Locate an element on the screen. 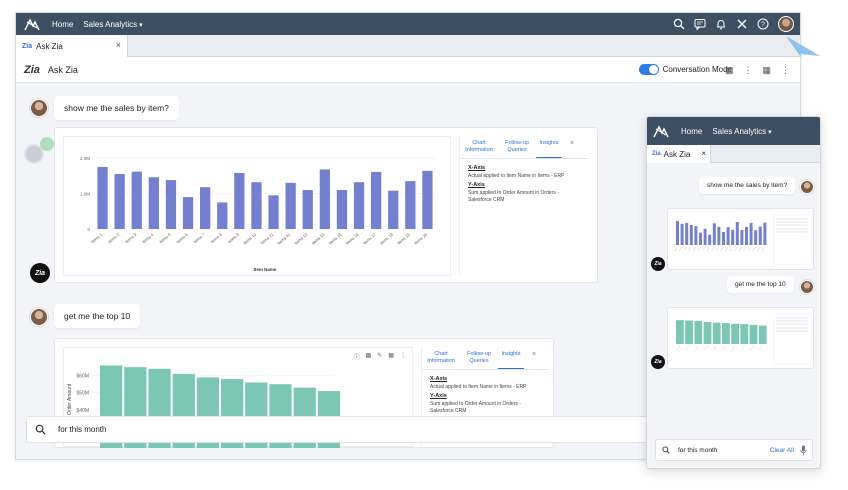  y-tick-label: $40M is located at coordinates (82, 411).